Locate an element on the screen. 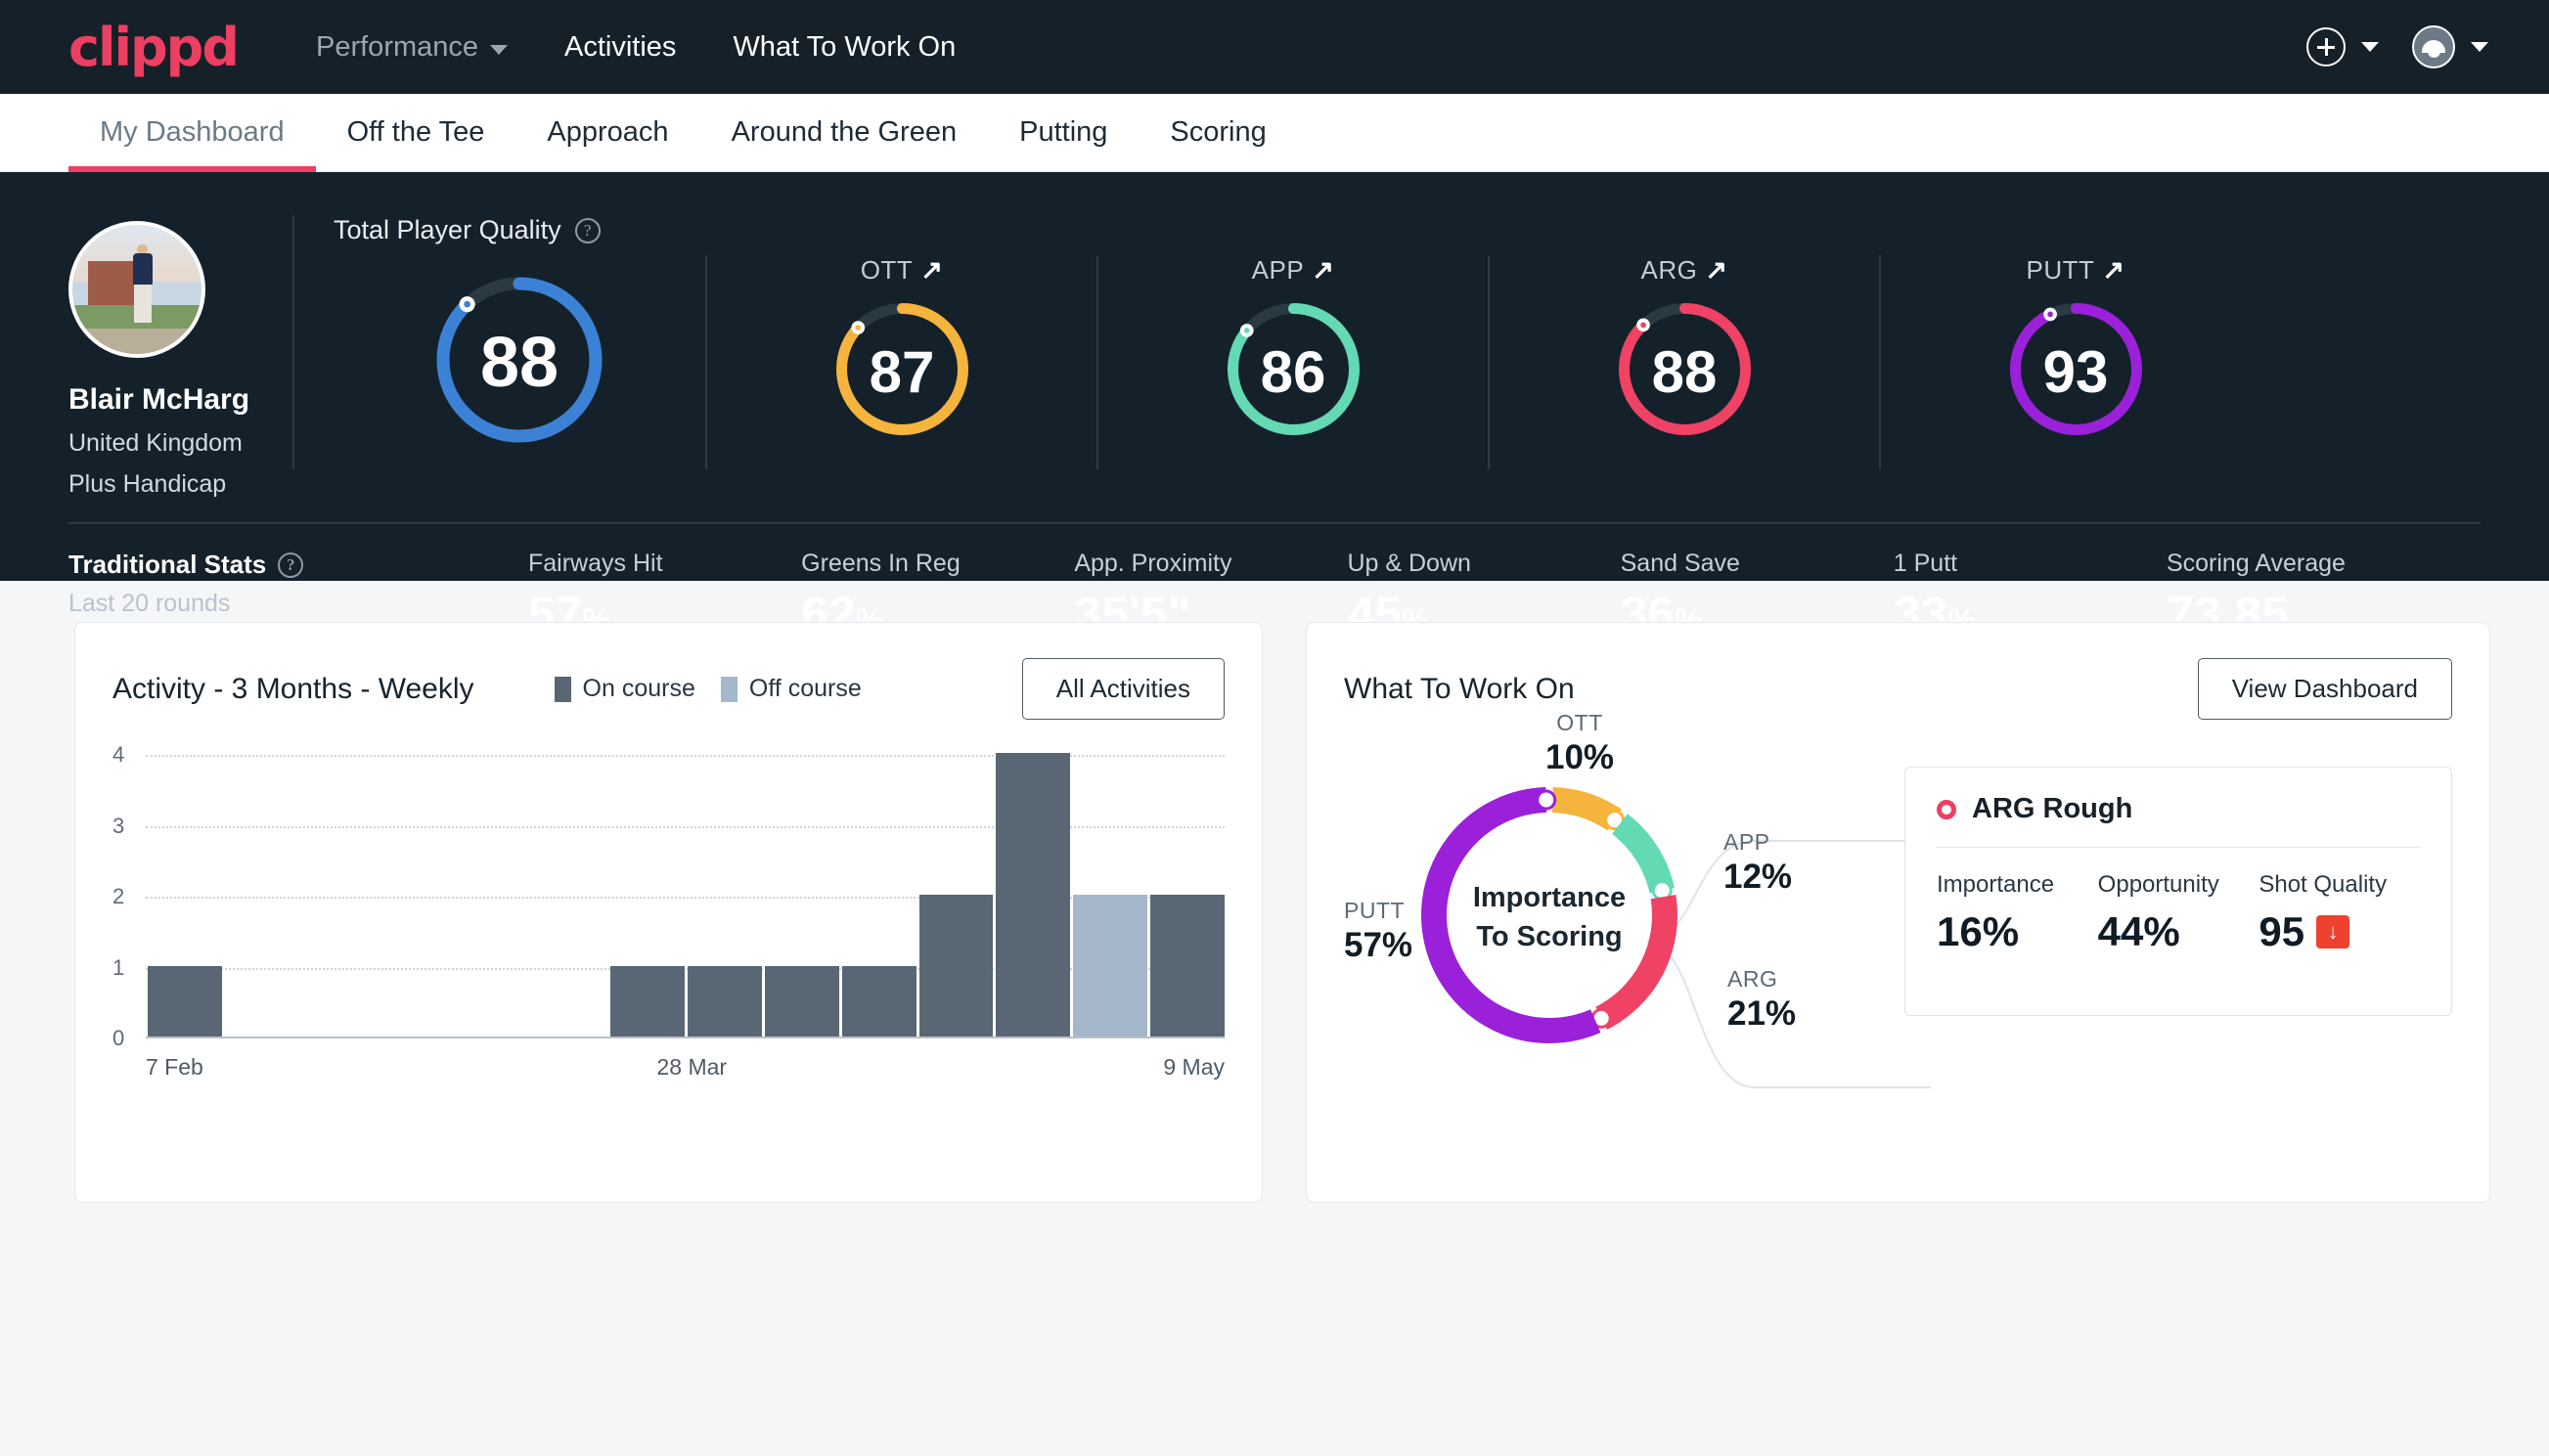 The image size is (2549, 1456). tab-my-dashboard: My Dashboard is located at coordinates (192, 133).